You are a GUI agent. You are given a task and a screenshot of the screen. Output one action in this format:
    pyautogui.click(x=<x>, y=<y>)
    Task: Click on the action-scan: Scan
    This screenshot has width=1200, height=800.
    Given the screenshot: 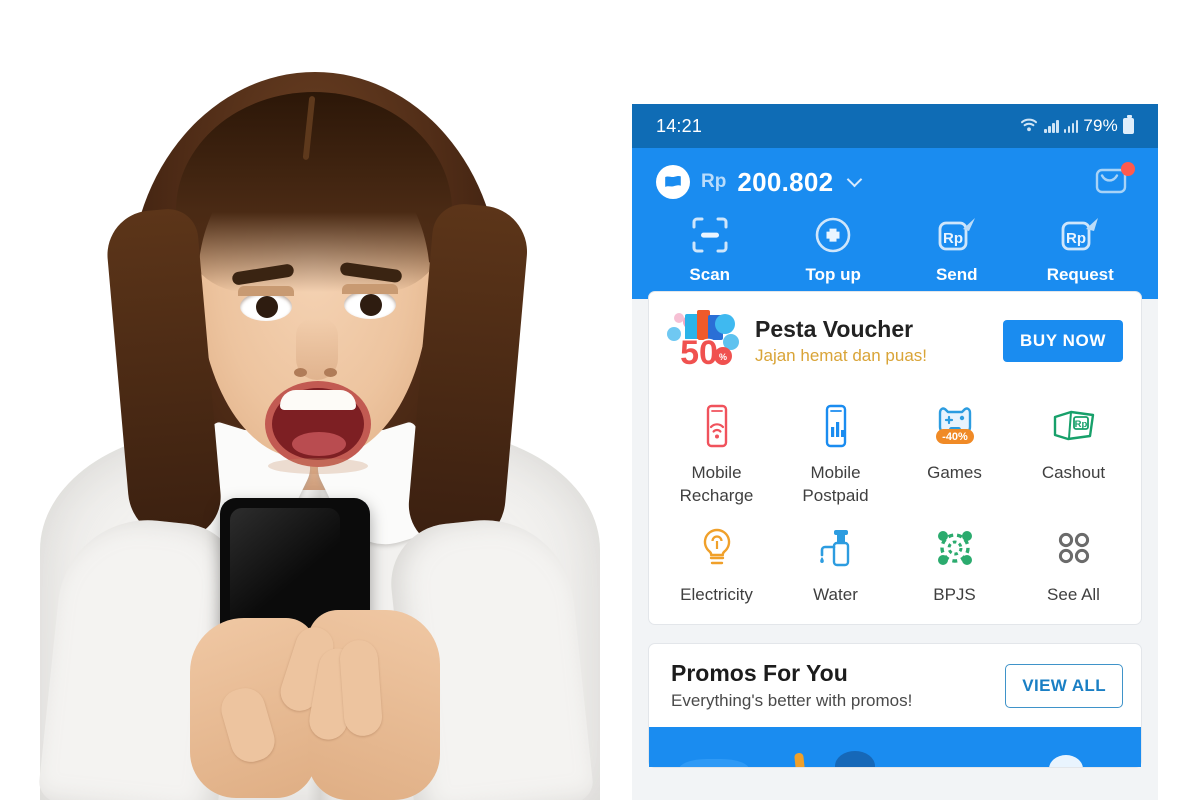 What is the action you would take?
    pyautogui.click(x=710, y=249)
    